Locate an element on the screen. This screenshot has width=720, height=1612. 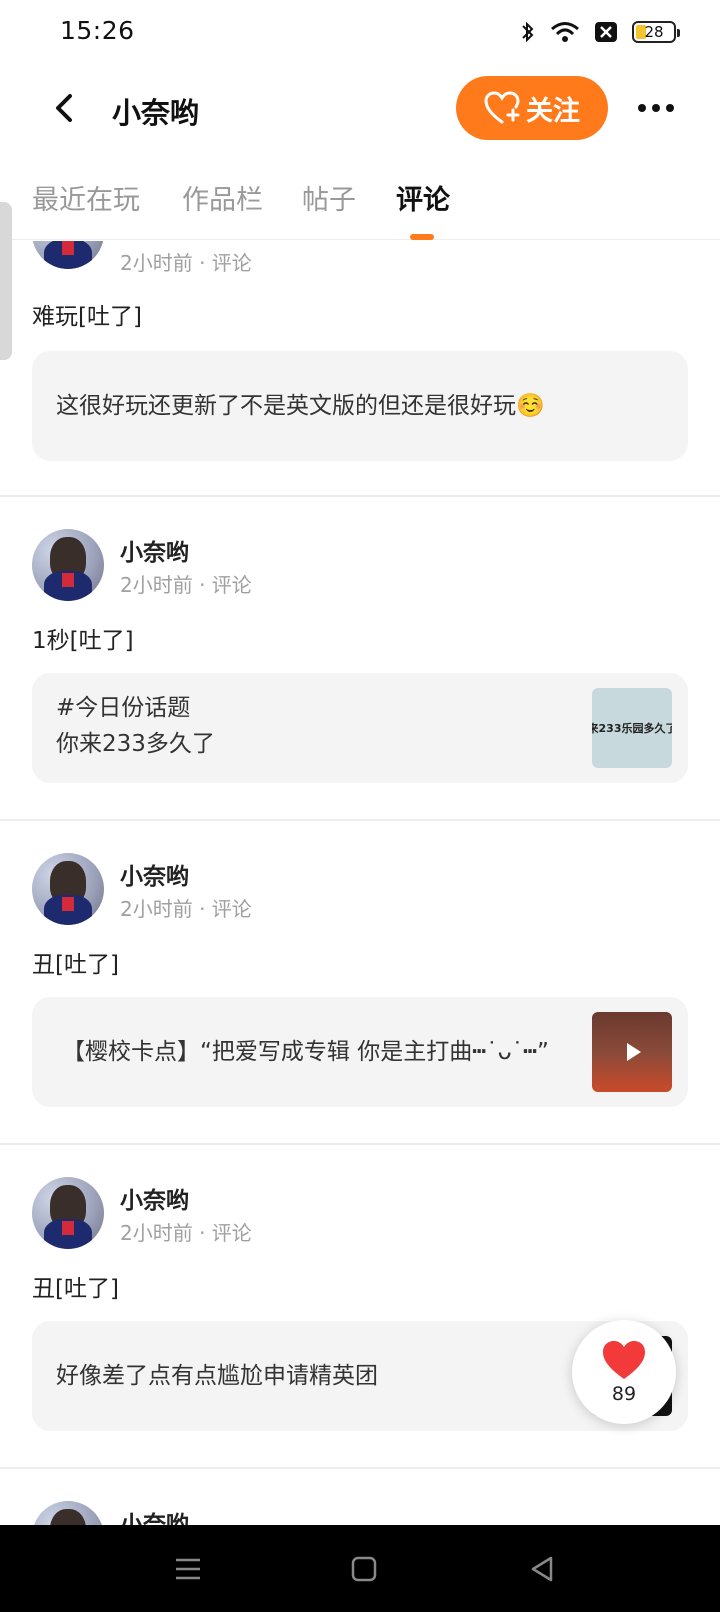
tab-recently-played: 最近在玩 is located at coordinates (86, 197).